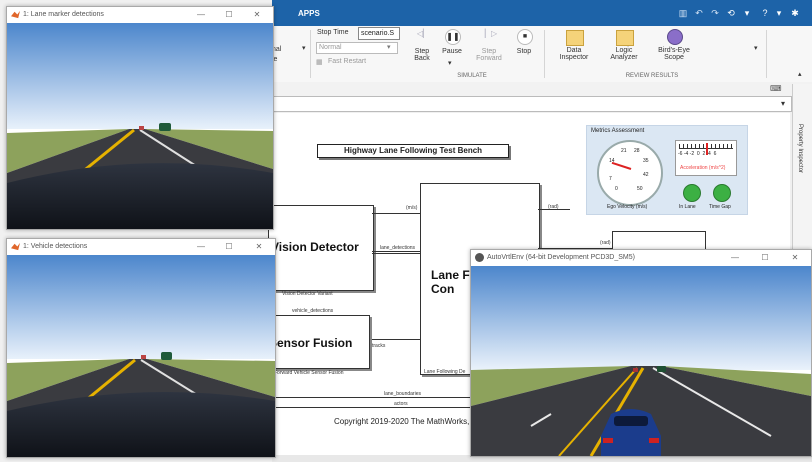  Describe the element at coordinates (479, 257) in the screenshot. I see `unreal-engine-icon` at that location.